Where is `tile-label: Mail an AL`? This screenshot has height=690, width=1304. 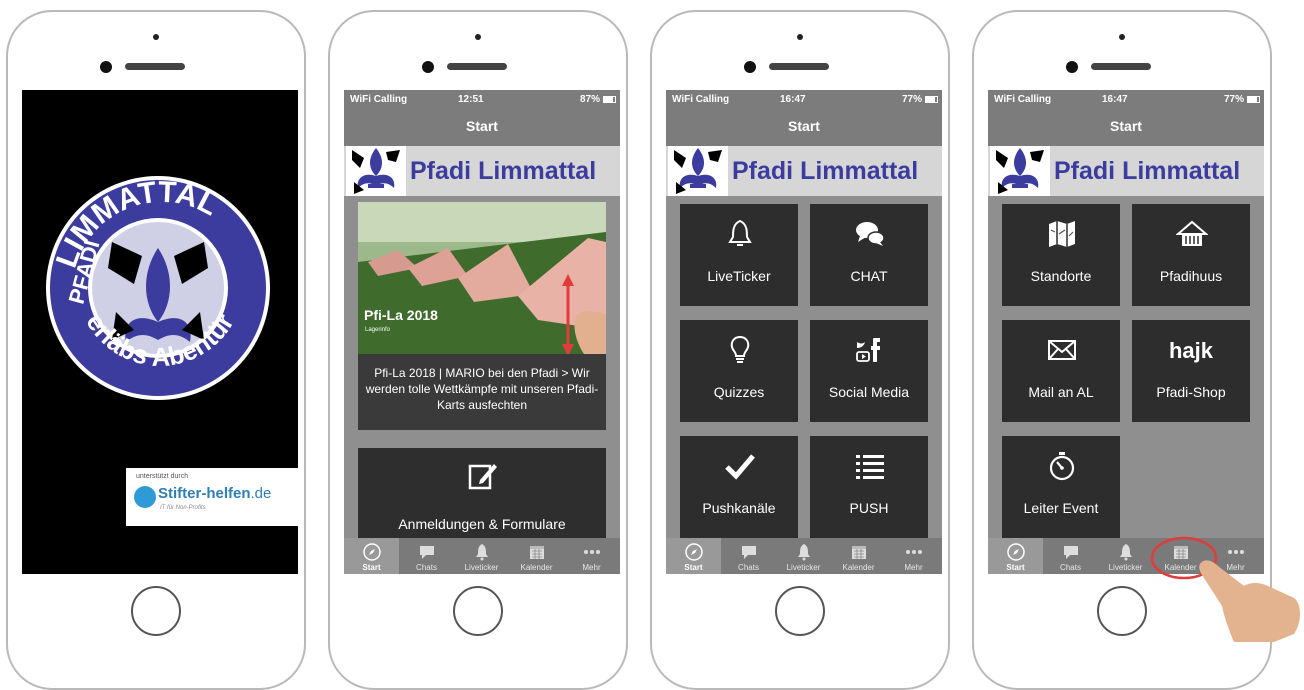
tile-label: Mail an AL is located at coordinates (1061, 392).